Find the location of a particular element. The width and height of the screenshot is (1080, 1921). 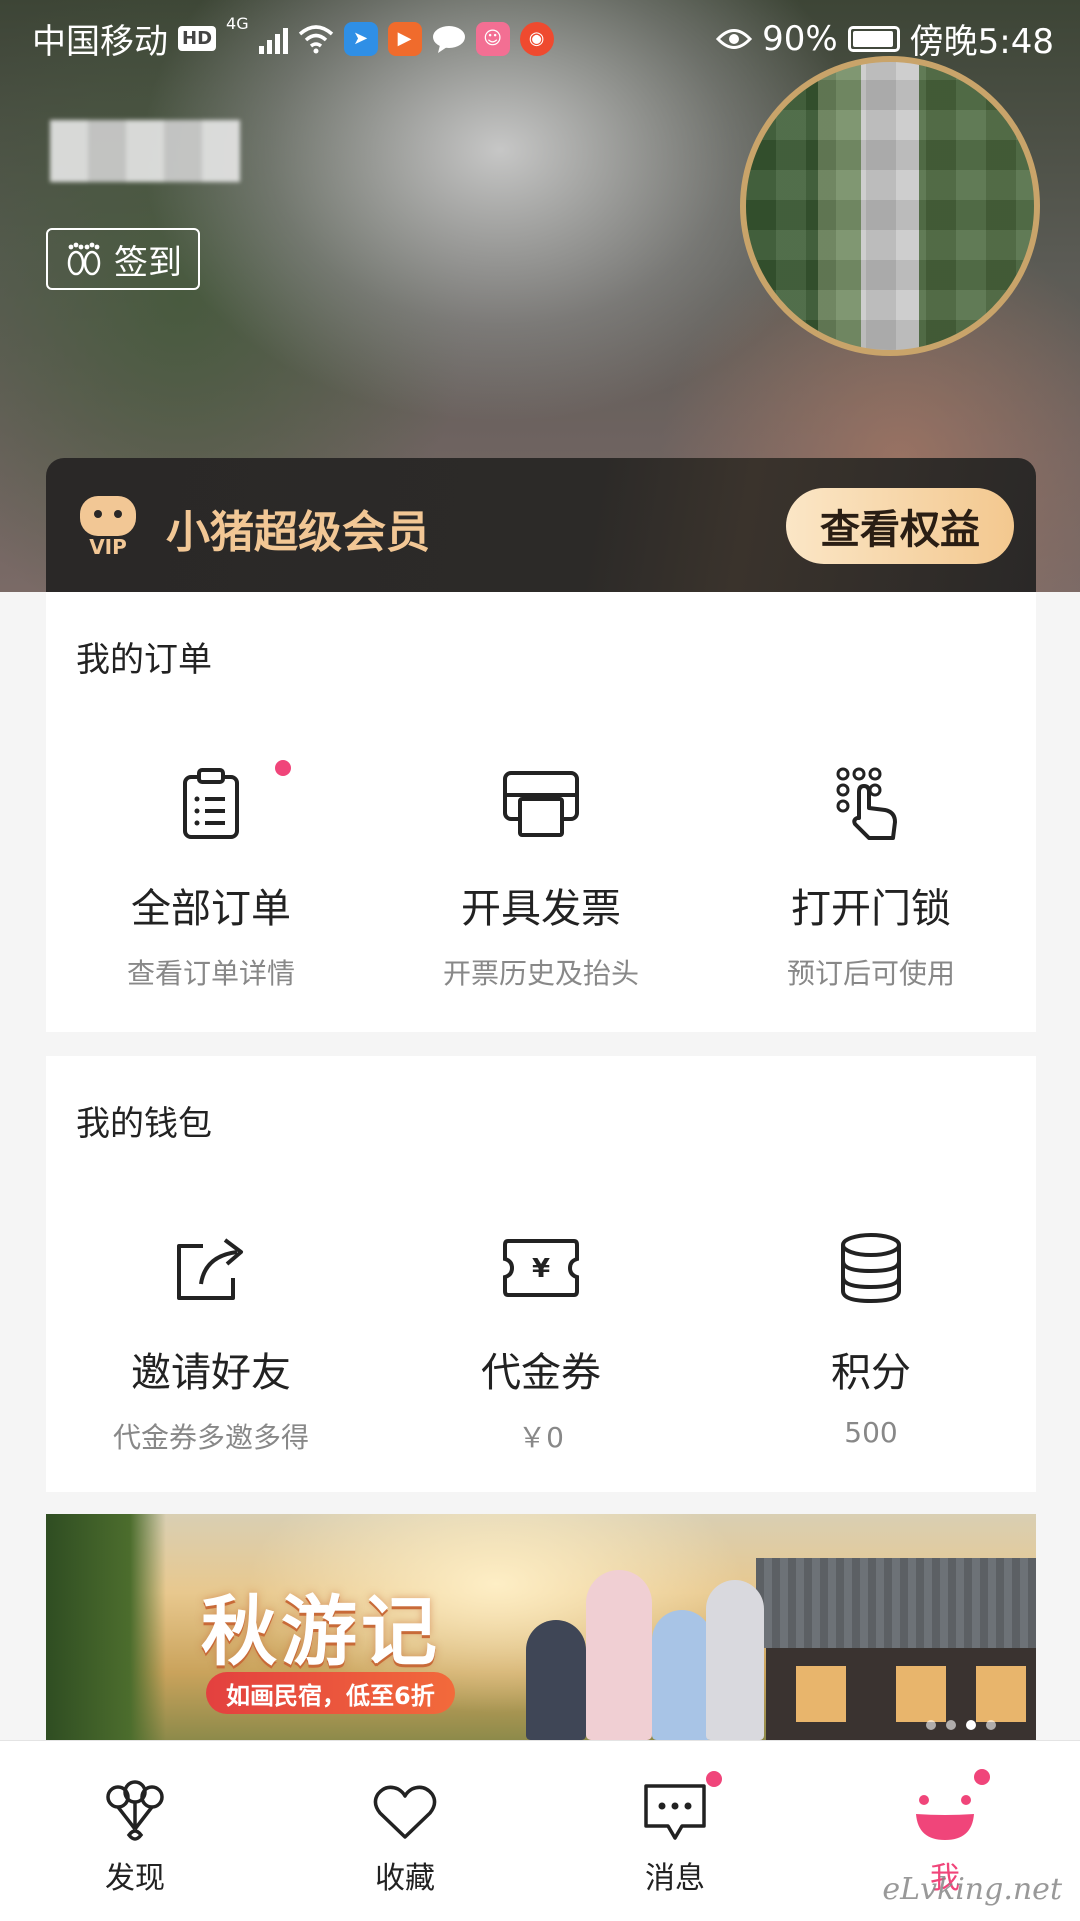

invite-friends-entry: 邀请好友 代金券多邀多得 is located at coordinates (211, 1341).